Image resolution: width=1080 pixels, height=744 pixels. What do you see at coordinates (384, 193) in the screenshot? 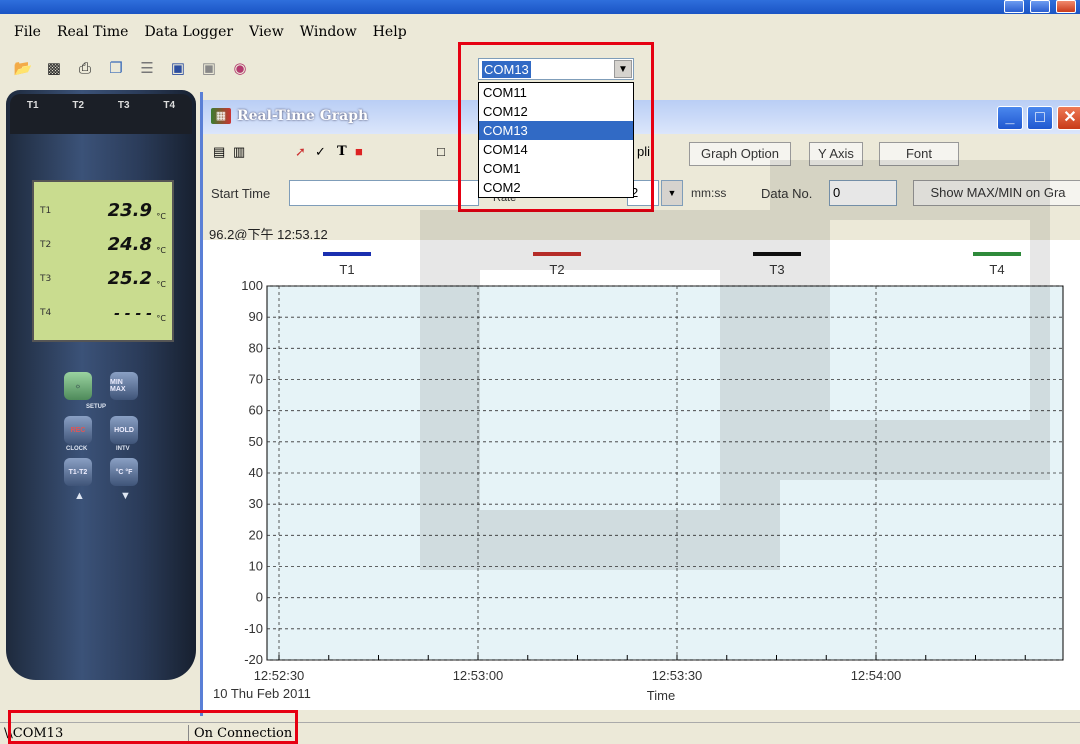
I see `start-time-field` at bounding box center [384, 193].